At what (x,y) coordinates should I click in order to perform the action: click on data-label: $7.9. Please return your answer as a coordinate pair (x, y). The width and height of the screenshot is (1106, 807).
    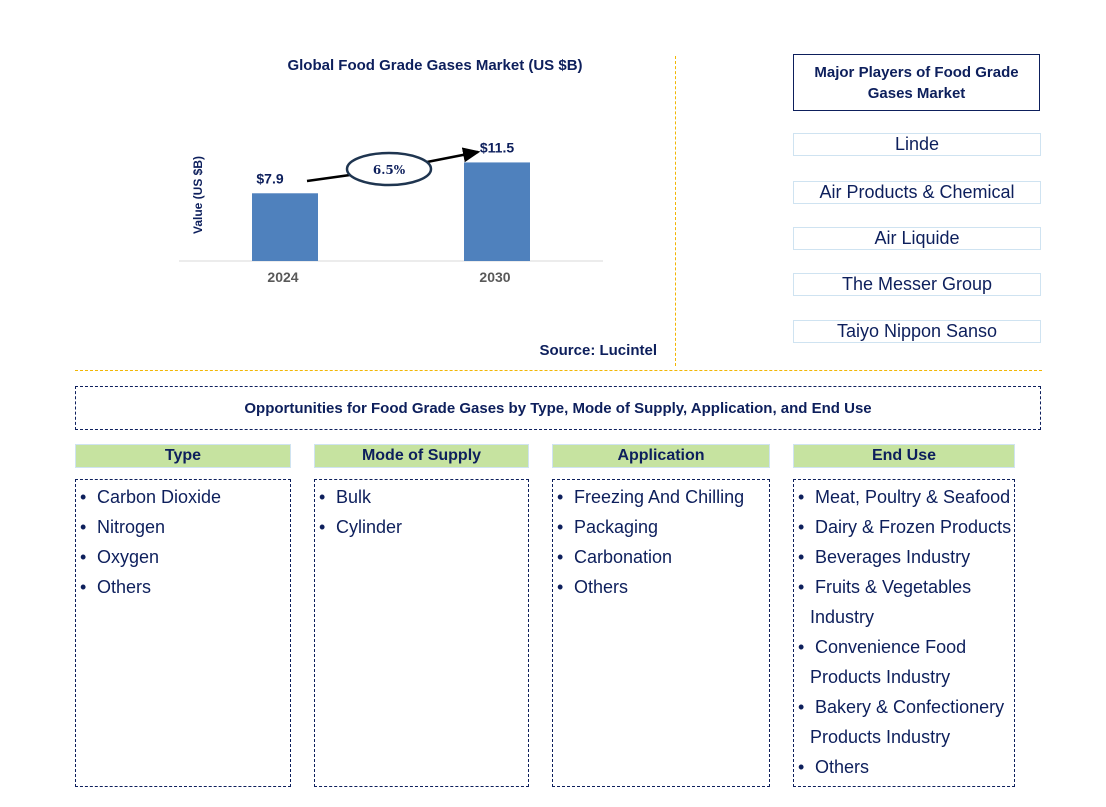
    Looking at the image, I should click on (269, 178).